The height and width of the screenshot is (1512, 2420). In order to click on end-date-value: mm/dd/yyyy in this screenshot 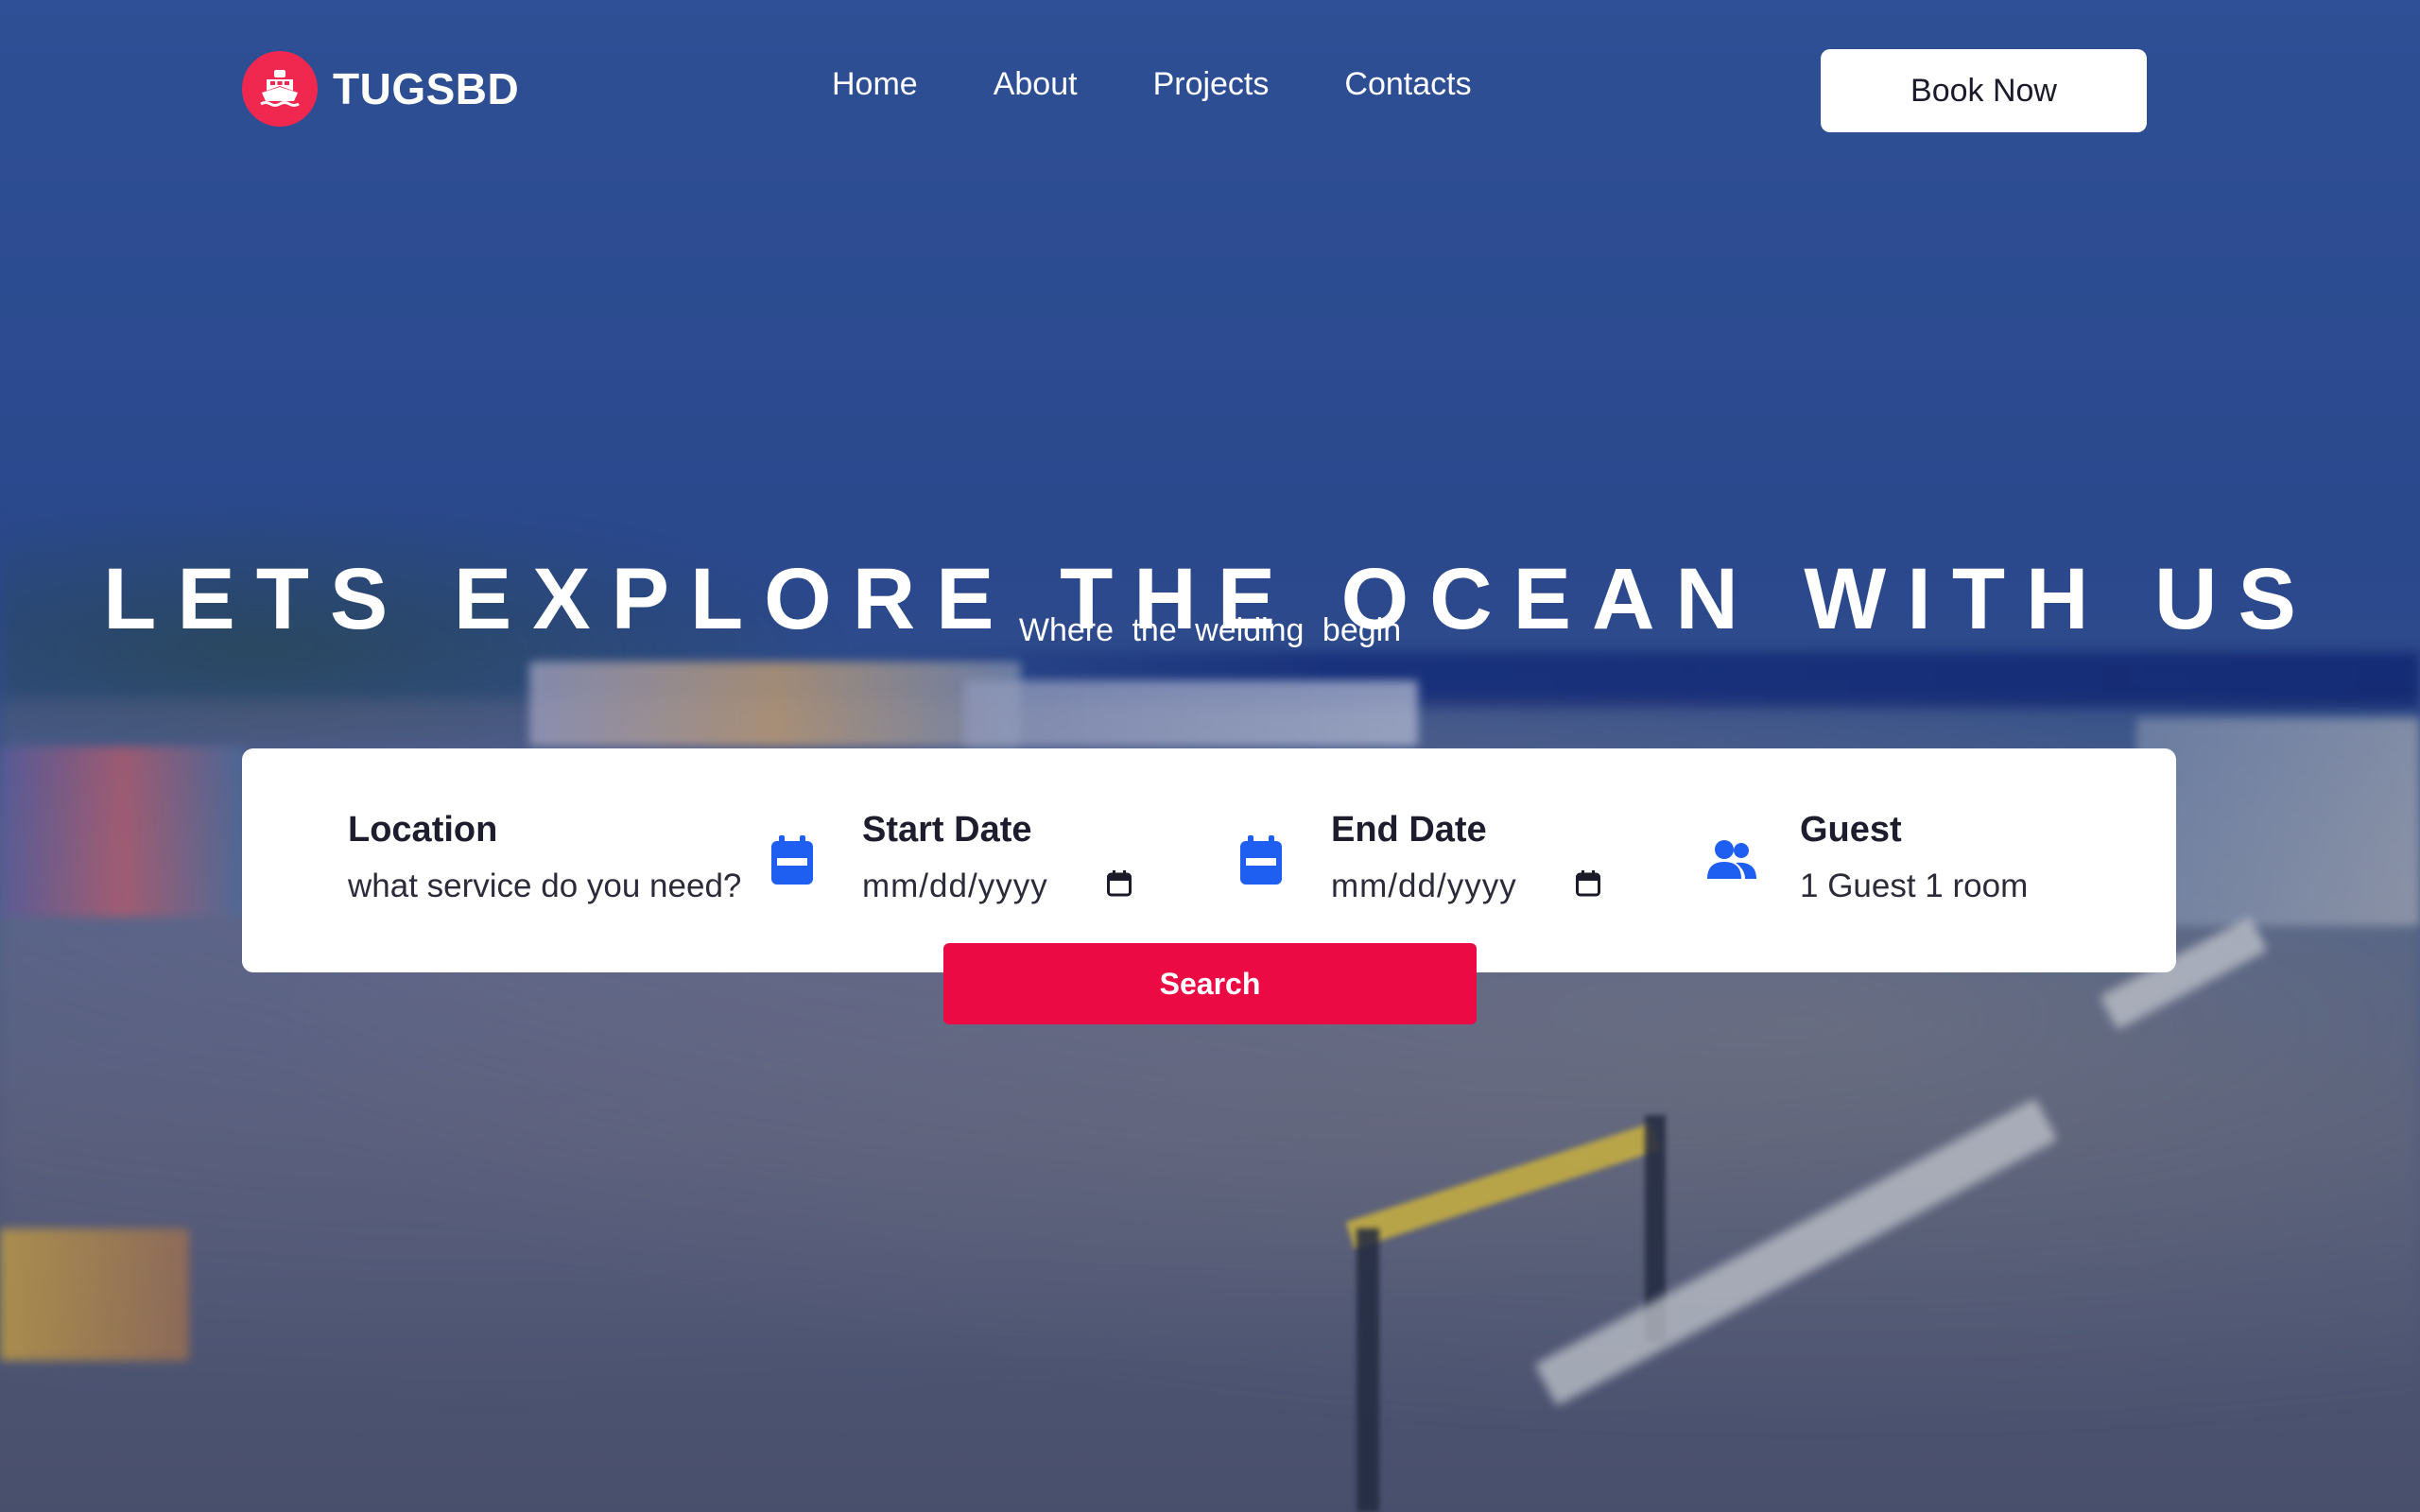, I will do `click(1424, 886)`.